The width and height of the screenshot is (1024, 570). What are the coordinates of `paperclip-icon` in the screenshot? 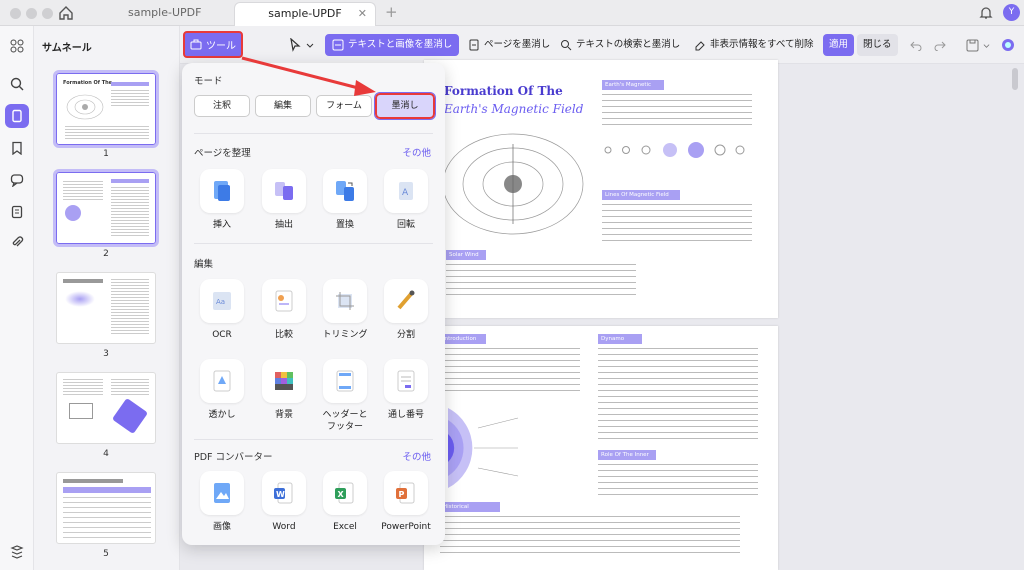 It's located at (17, 242).